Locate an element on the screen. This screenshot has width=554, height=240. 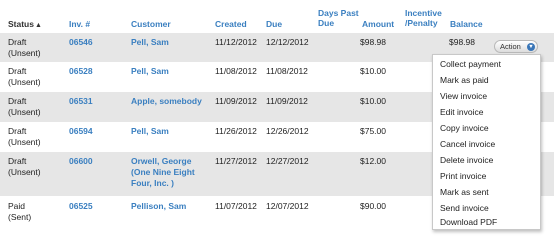
amount-value: $12.00 is located at coordinates (373, 161).